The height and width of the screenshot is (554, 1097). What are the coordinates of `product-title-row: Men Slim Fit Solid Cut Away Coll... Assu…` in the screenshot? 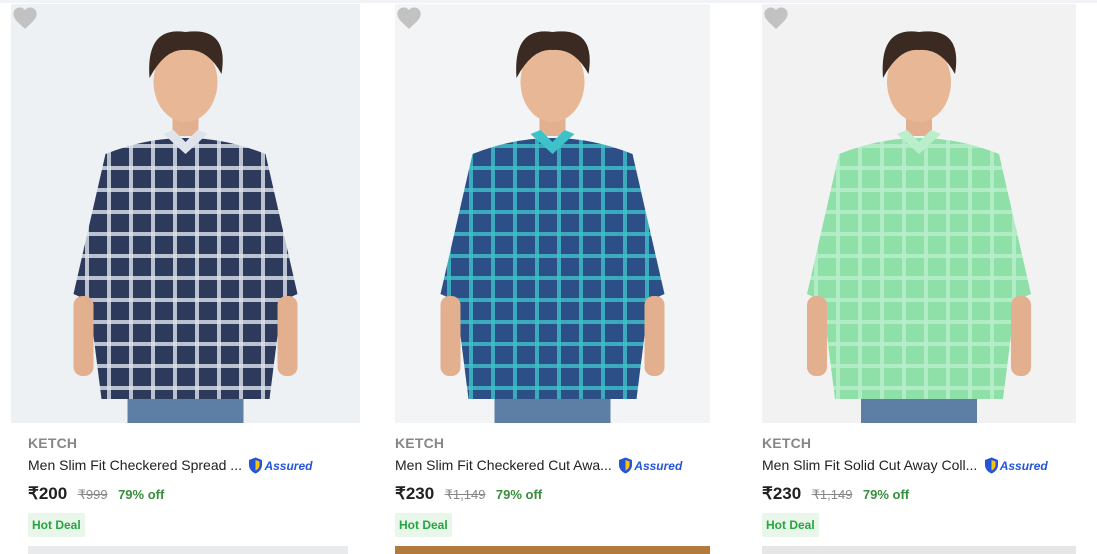 It's located at (927, 467).